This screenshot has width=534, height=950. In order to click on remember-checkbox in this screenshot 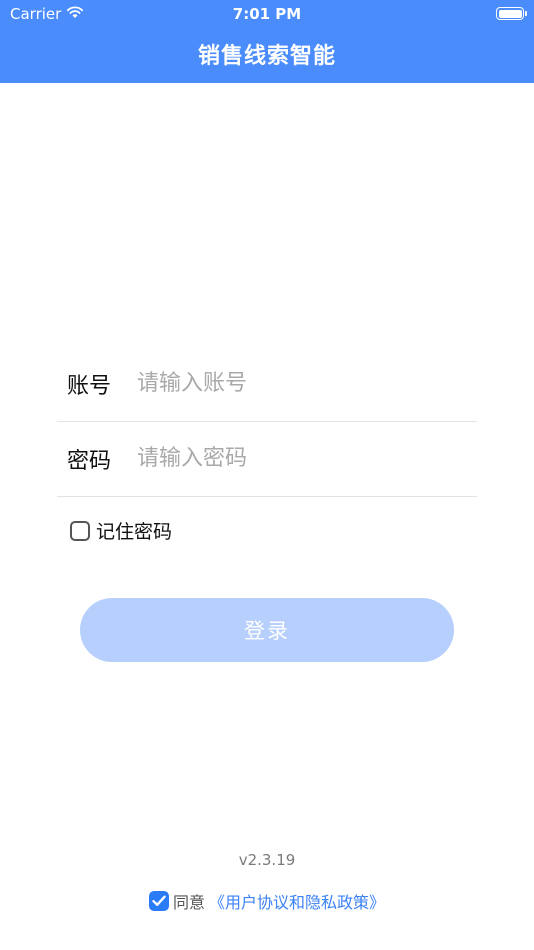, I will do `click(80, 530)`.